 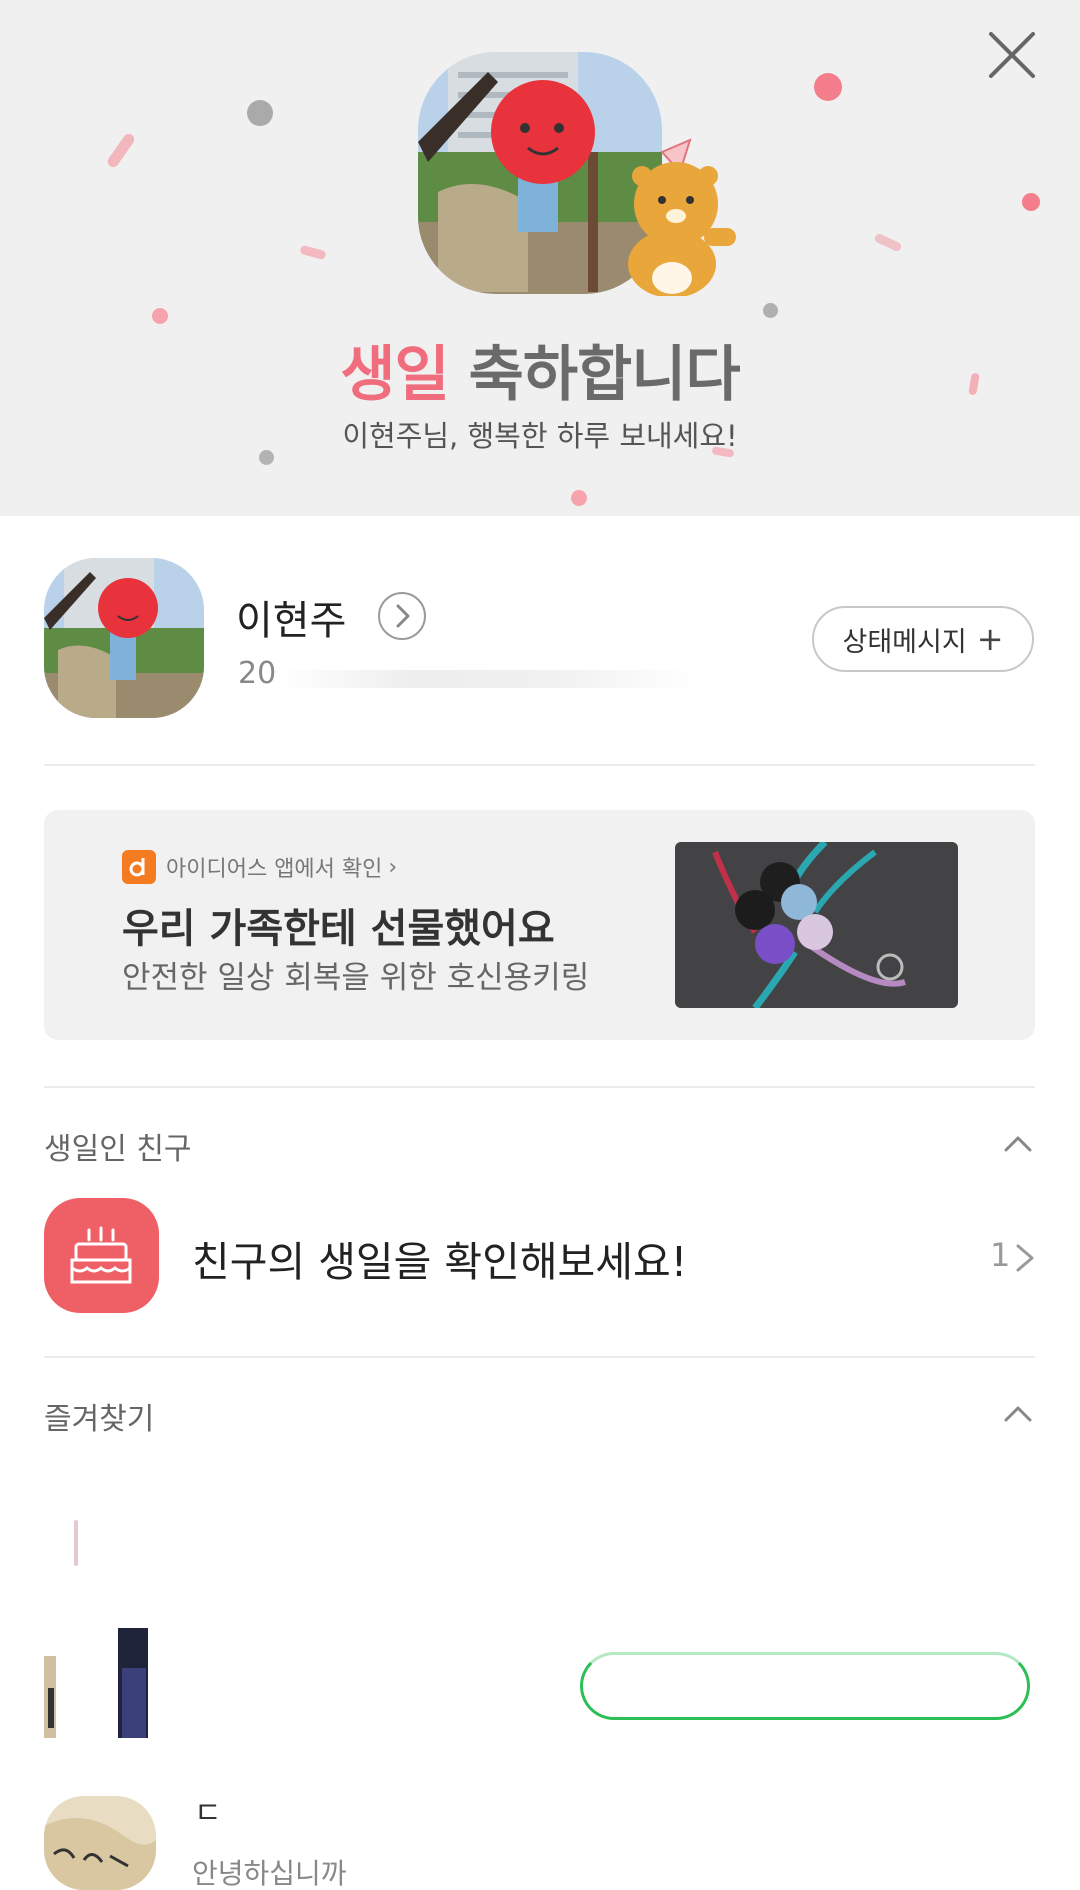 What do you see at coordinates (208, 1813) in the screenshot?
I see `favorite-name: ㄷ` at bounding box center [208, 1813].